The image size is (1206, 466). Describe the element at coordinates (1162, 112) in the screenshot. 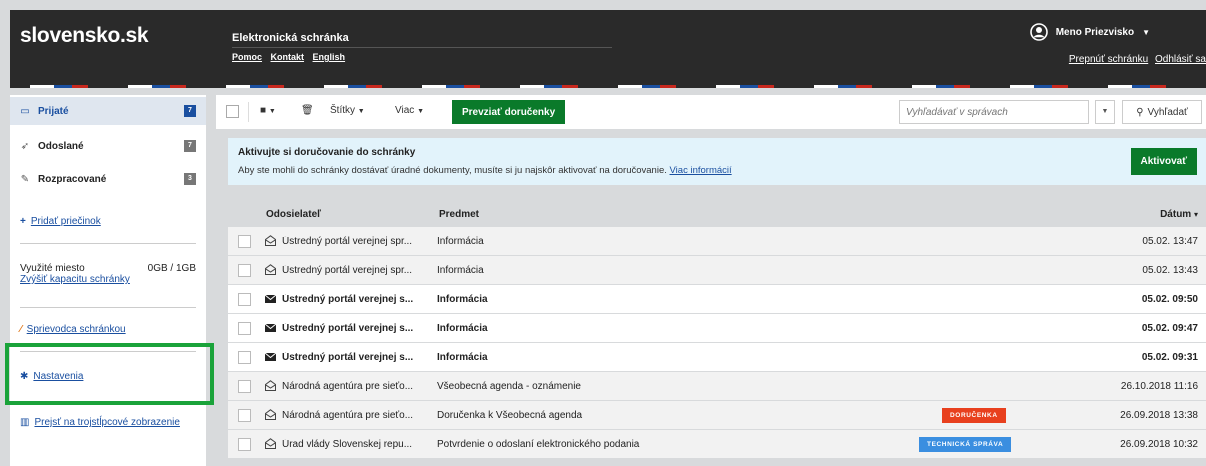

I see `search-button: ⚲ Vyhľadať` at that location.